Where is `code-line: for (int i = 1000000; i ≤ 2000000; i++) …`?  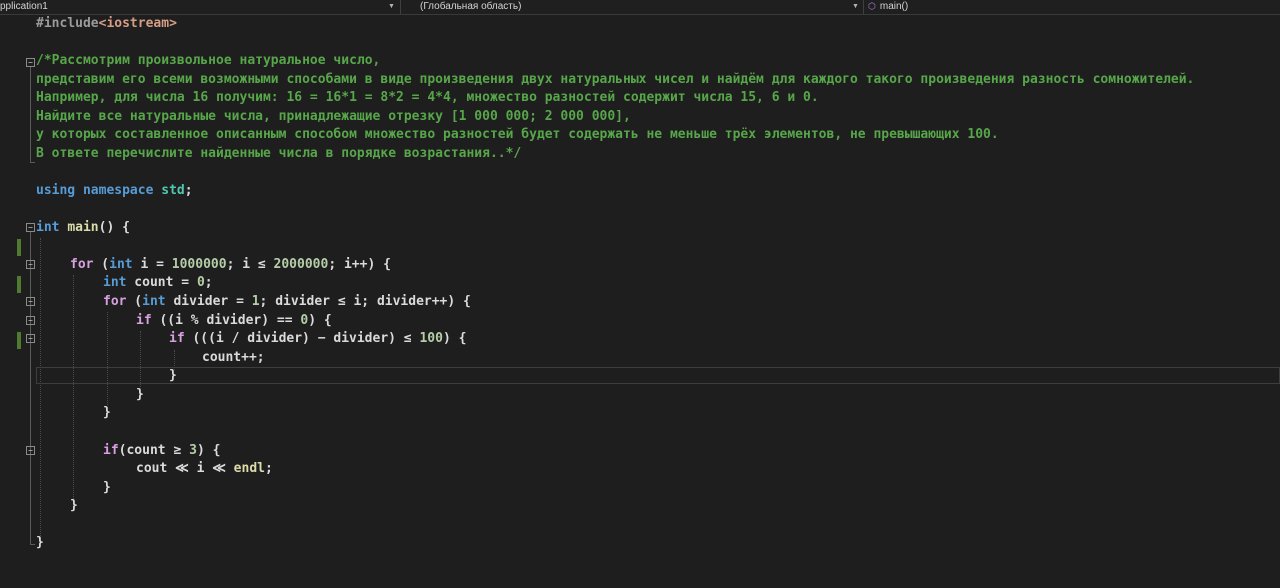 code-line: for (int i = 1000000; i ≤ 2000000; i++) … is located at coordinates (230, 265).